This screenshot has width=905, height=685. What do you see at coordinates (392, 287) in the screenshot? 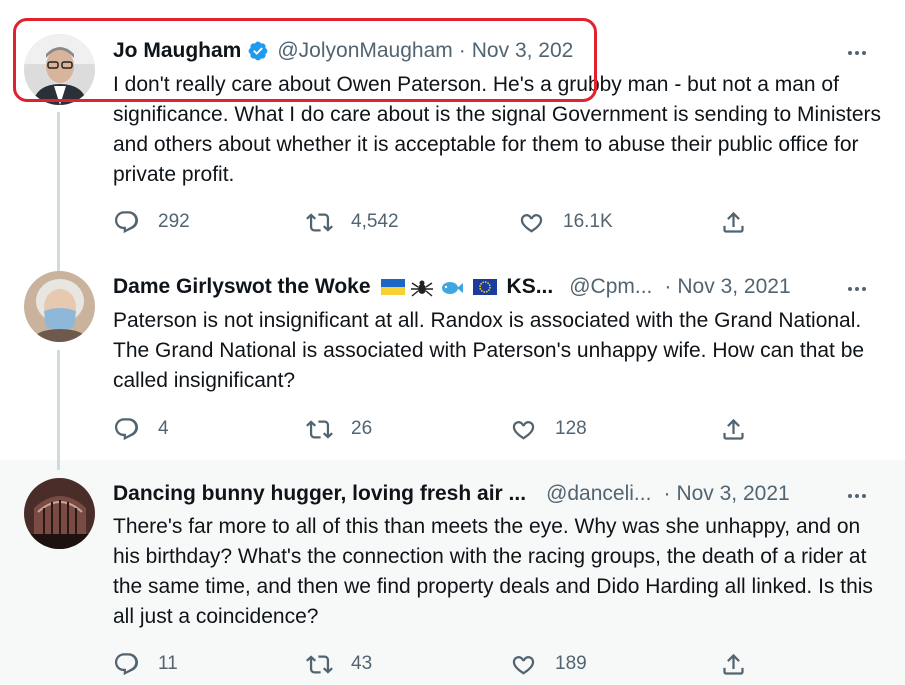
I see `flag-ukraine-icon` at bounding box center [392, 287].